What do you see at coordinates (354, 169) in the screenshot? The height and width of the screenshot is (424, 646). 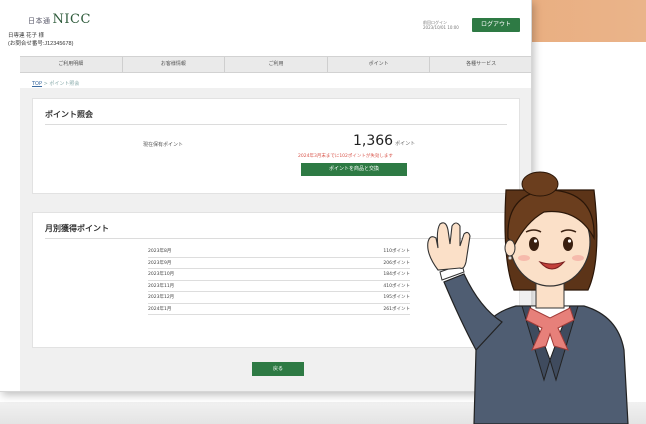 I see `exchange-points-button: ポイントを商品と交換` at bounding box center [354, 169].